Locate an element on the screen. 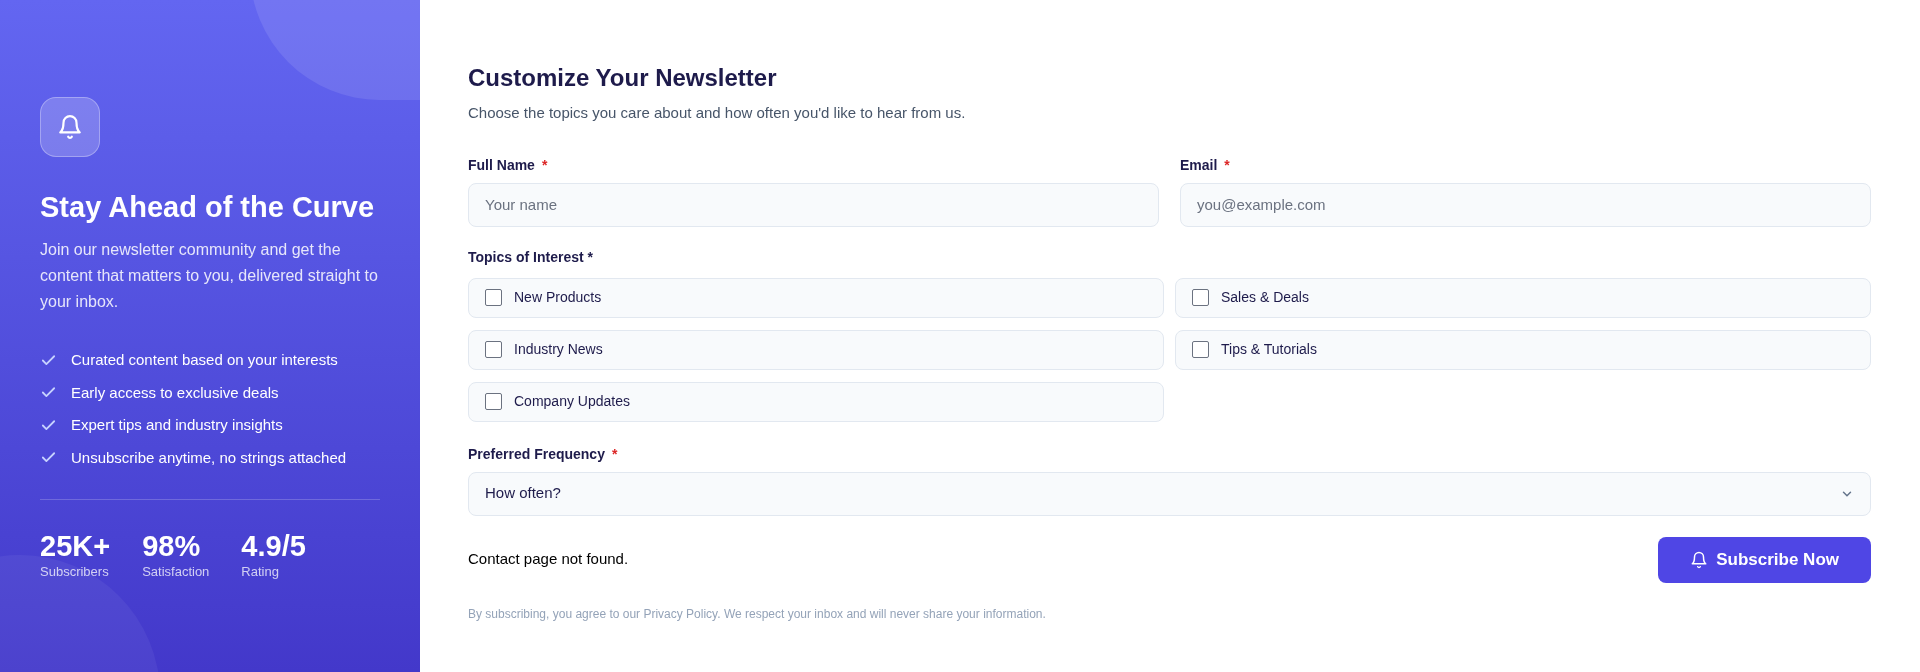 This screenshot has width=1920, height=672. feature-text: Unsubscribe anytime, no strings attached is located at coordinates (209, 457).